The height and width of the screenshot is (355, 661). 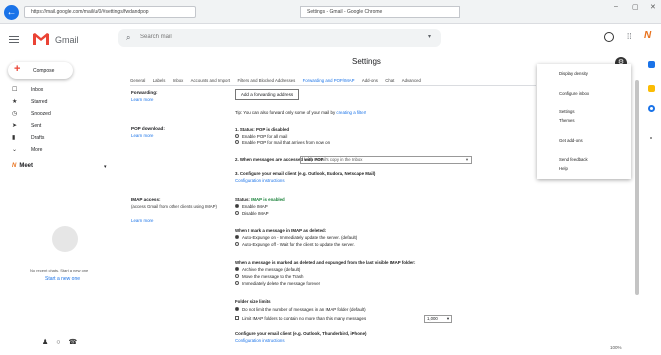 I want to click on tab-labels: Labels, so click(x=159, y=80).